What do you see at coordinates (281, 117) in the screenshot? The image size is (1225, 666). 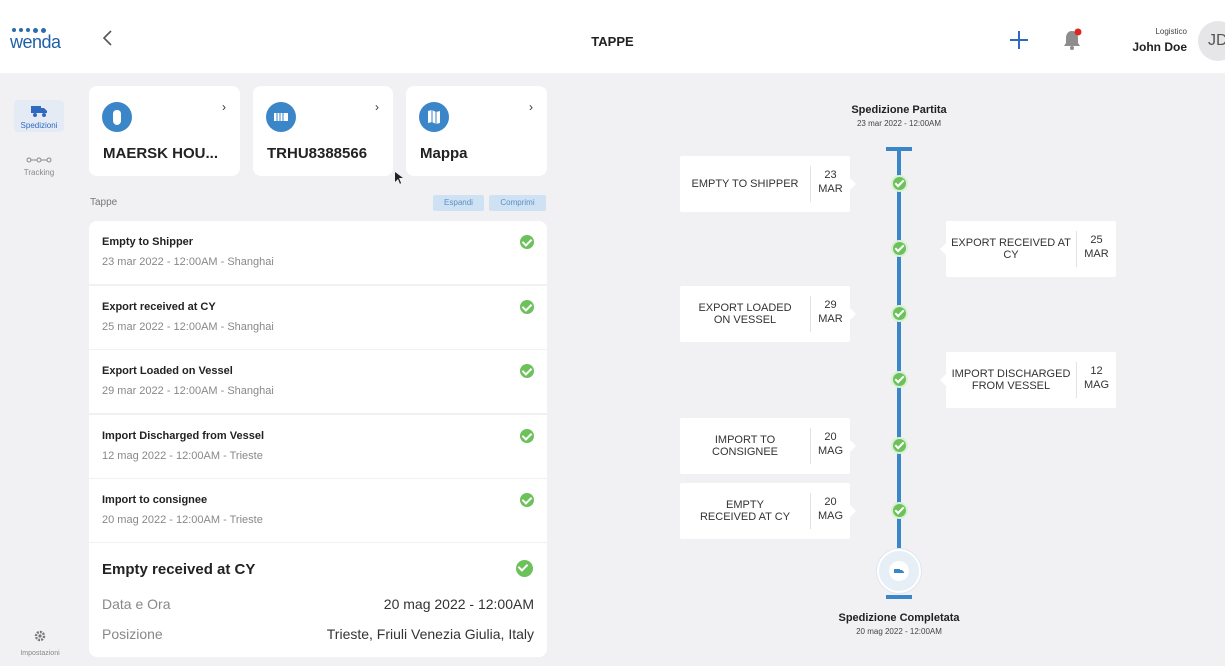 I see `container-icon` at bounding box center [281, 117].